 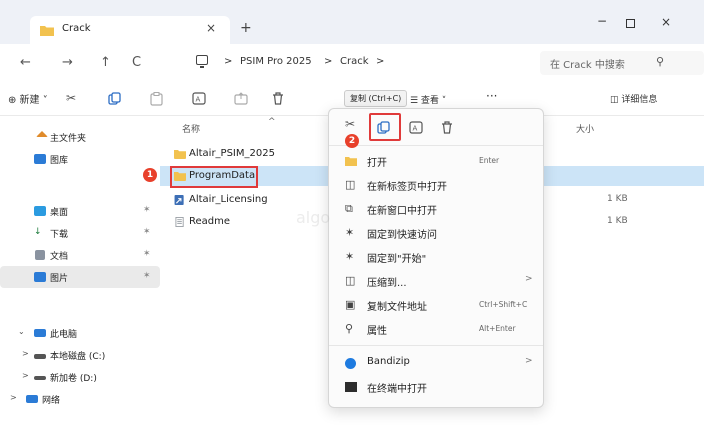 What do you see at coordinates (40, 159) in the screenshot?
I see `gallery-icon` at bounding box center [40, 159].